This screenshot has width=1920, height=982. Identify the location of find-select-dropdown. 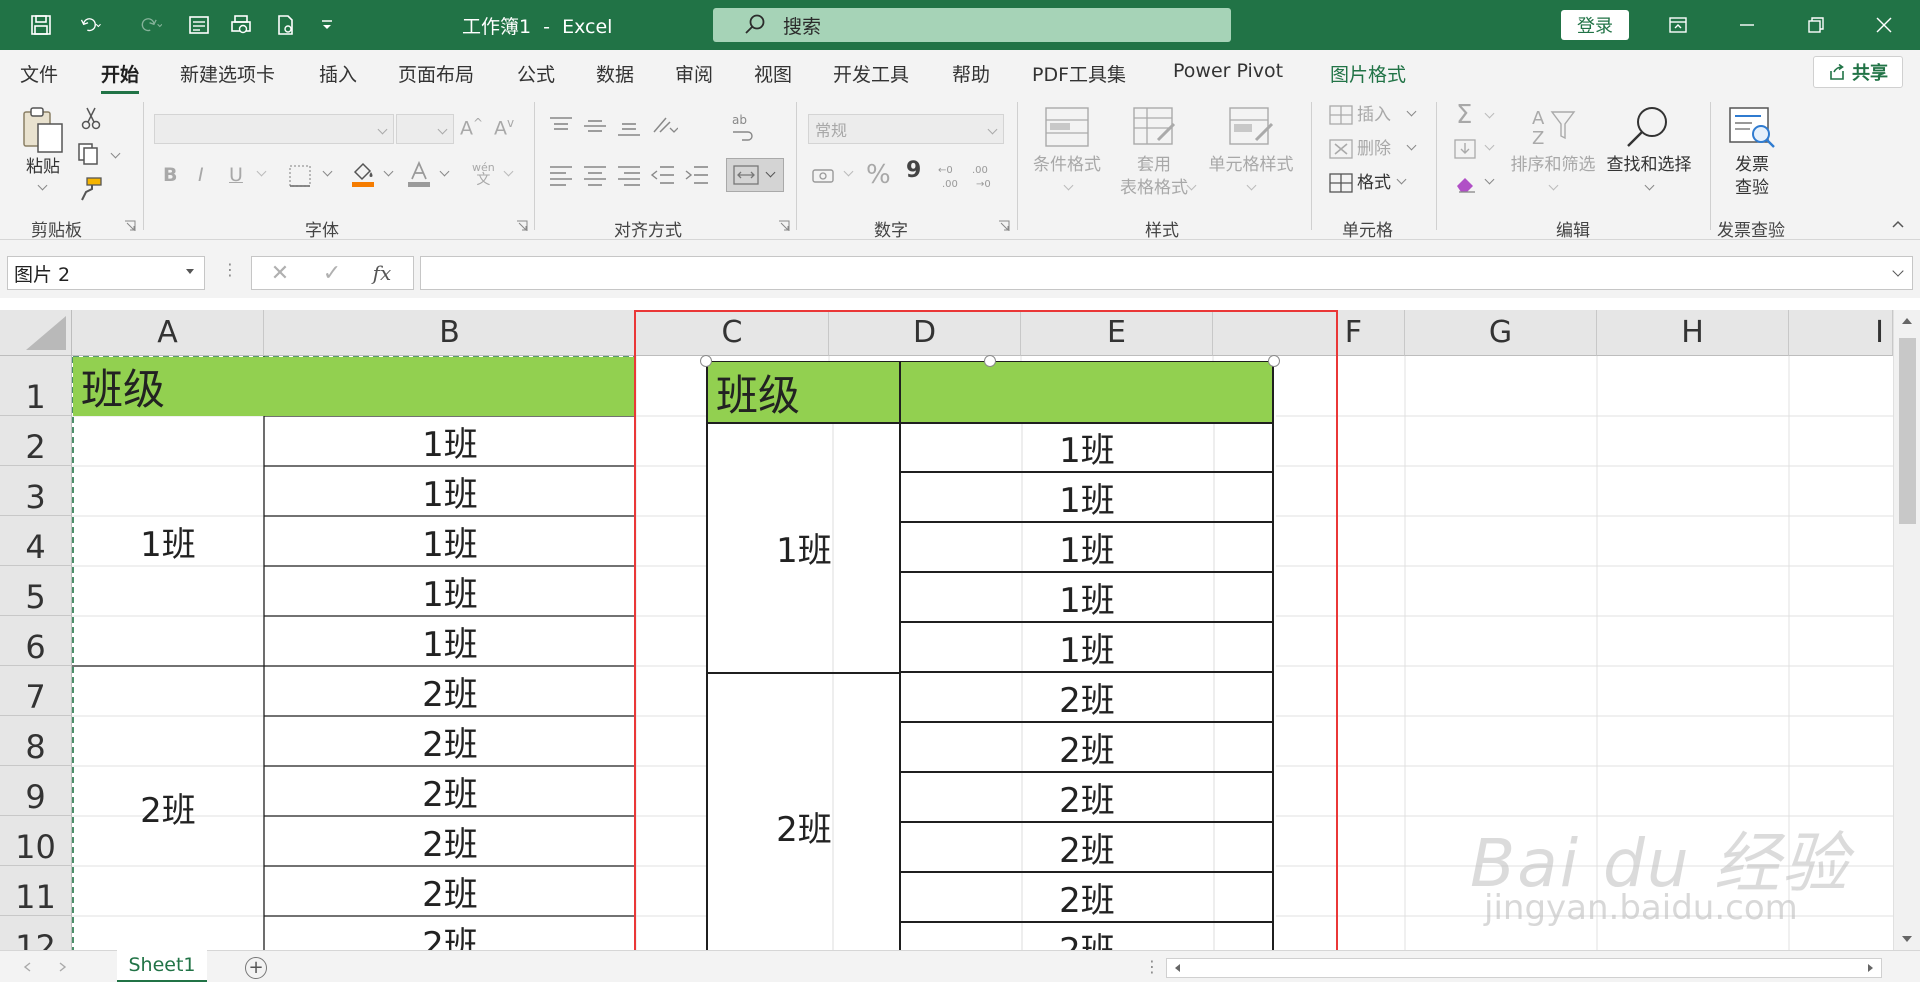
(1649, 185).